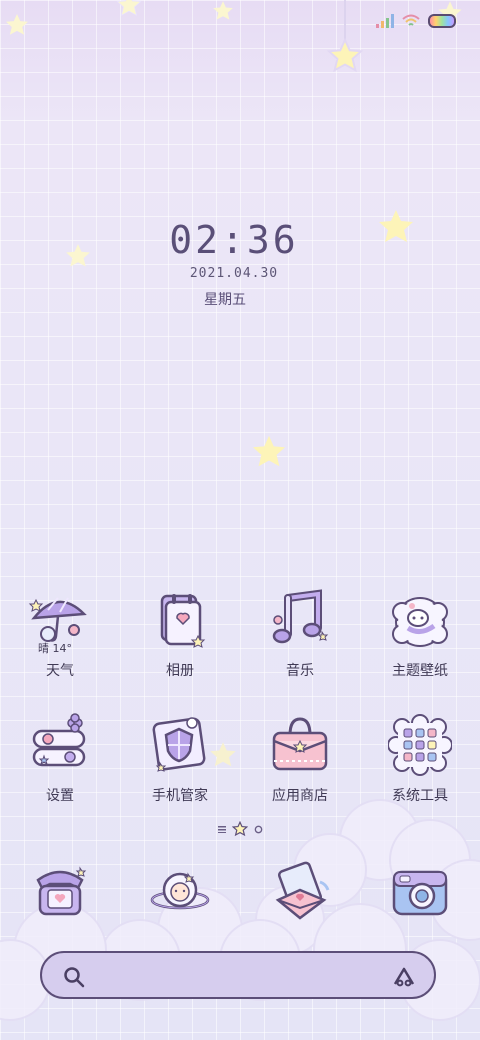 This screenshot has width=480, height=1040. I want to click on sheep-theme-icon, so click(420, 620).